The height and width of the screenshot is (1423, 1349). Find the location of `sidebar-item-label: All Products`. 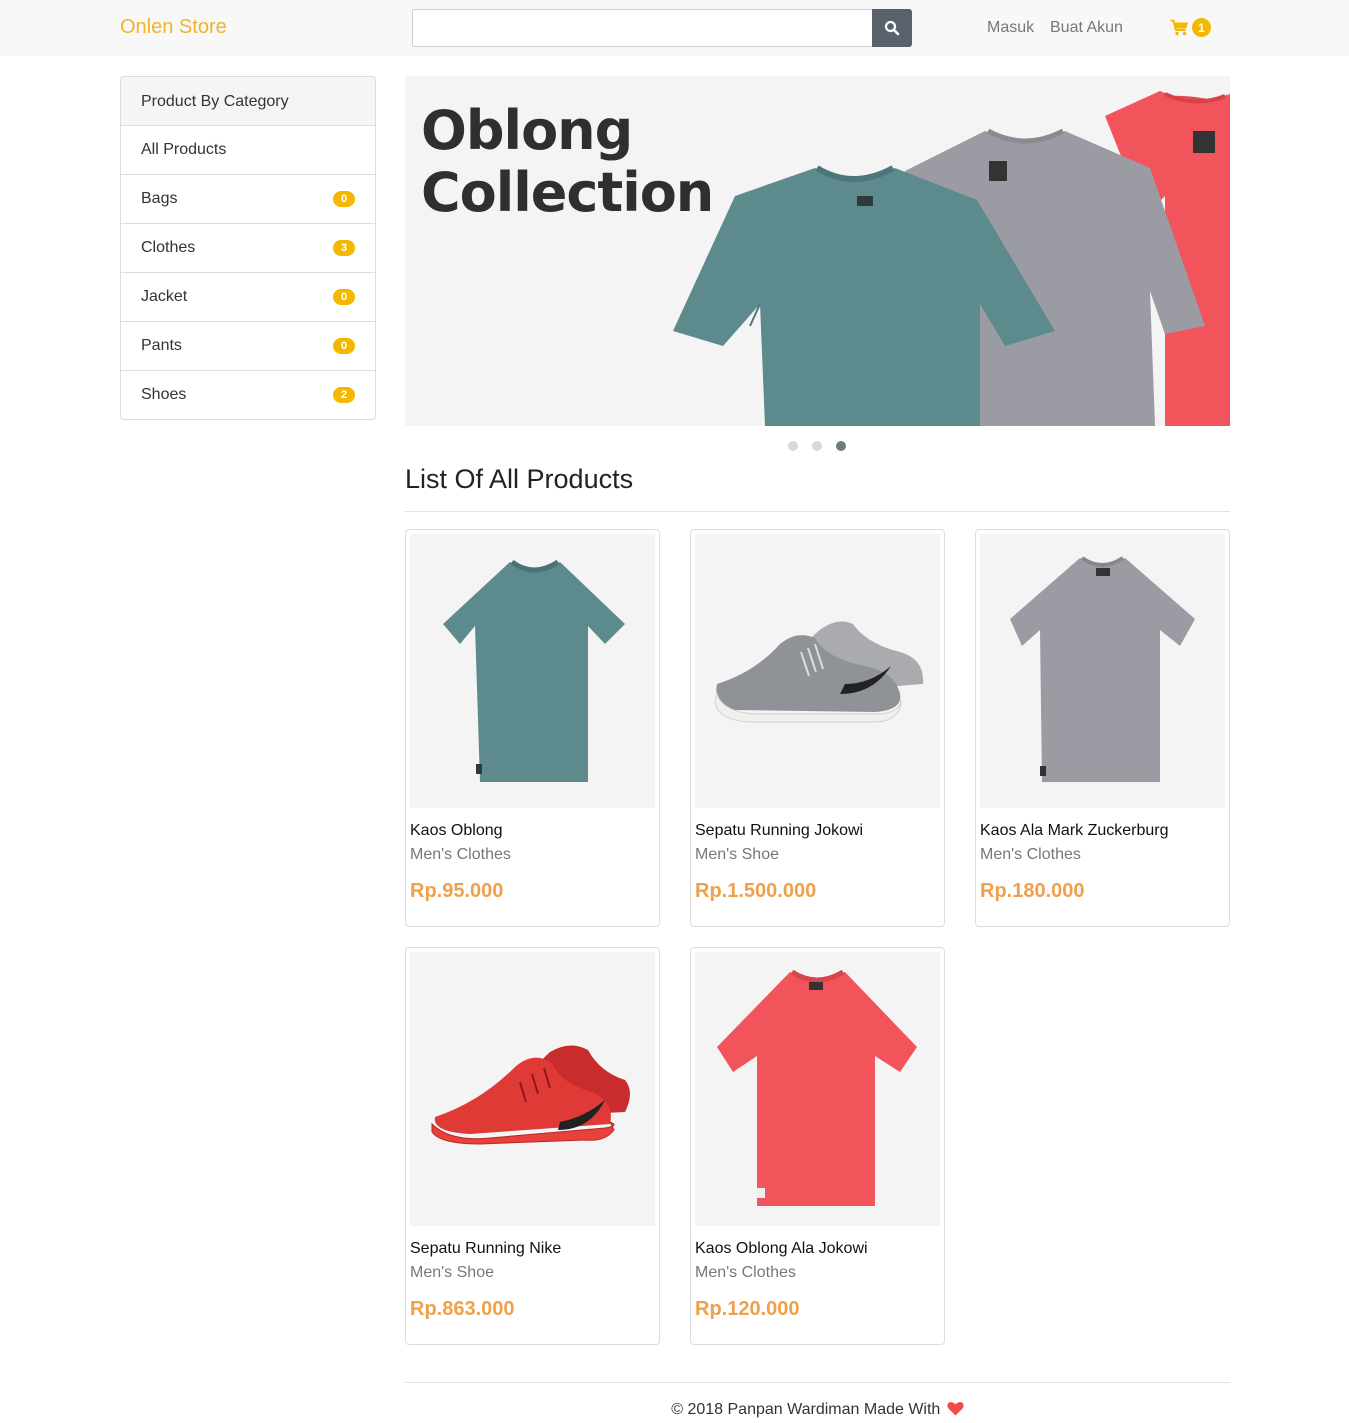

sidebar-item-label: All Products is located at coordinates (184, 149).